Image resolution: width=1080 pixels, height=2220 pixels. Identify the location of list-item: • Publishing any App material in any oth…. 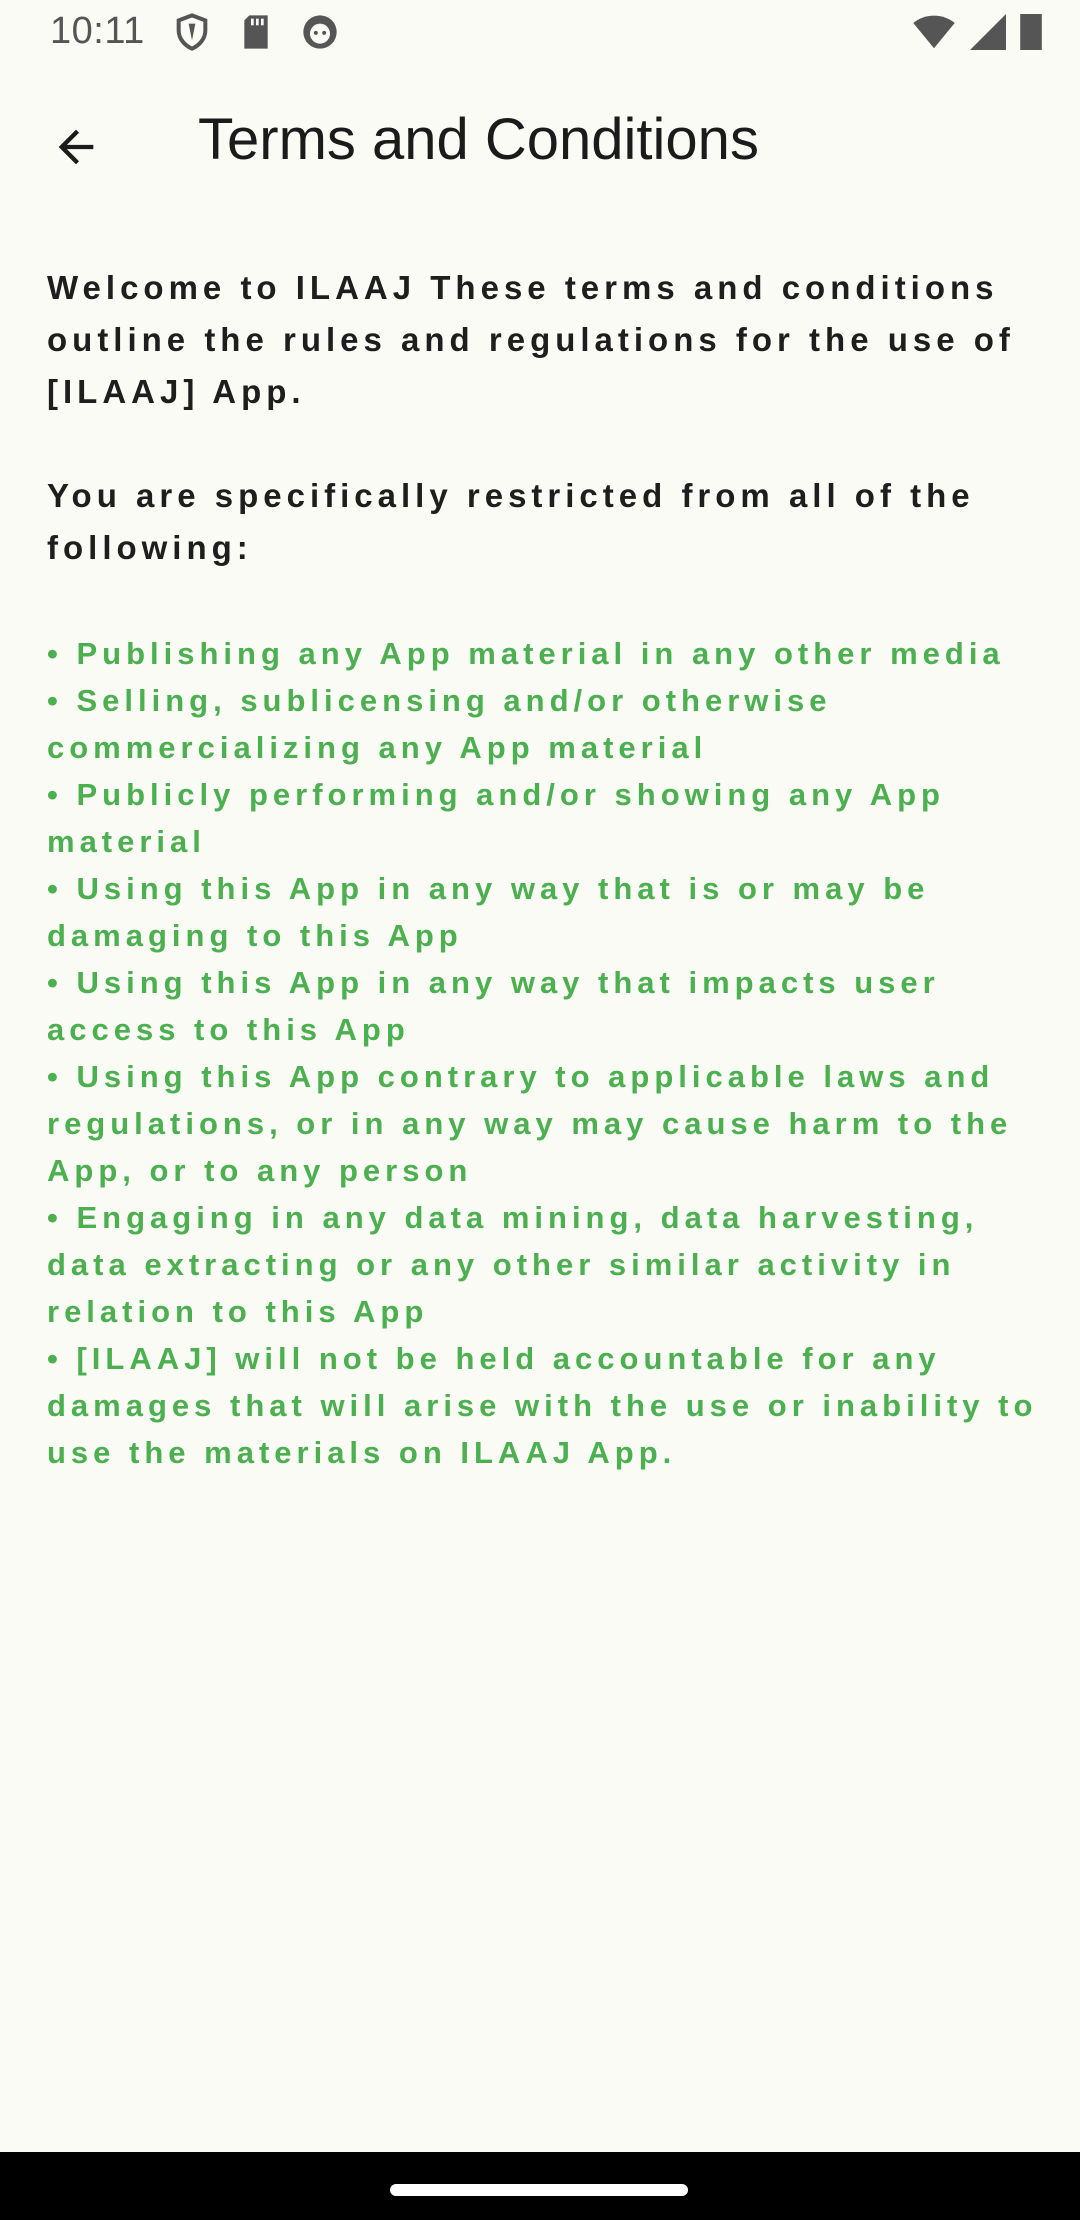
(526, 653).